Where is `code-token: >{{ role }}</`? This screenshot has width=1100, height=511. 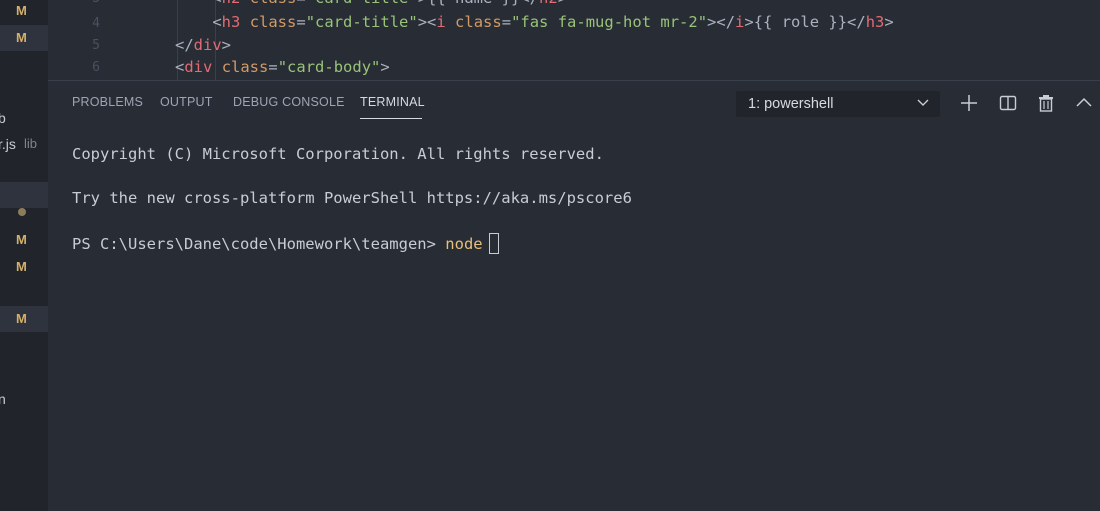 code-token: >{{ role }}</ is located at coordinates (805, 22).